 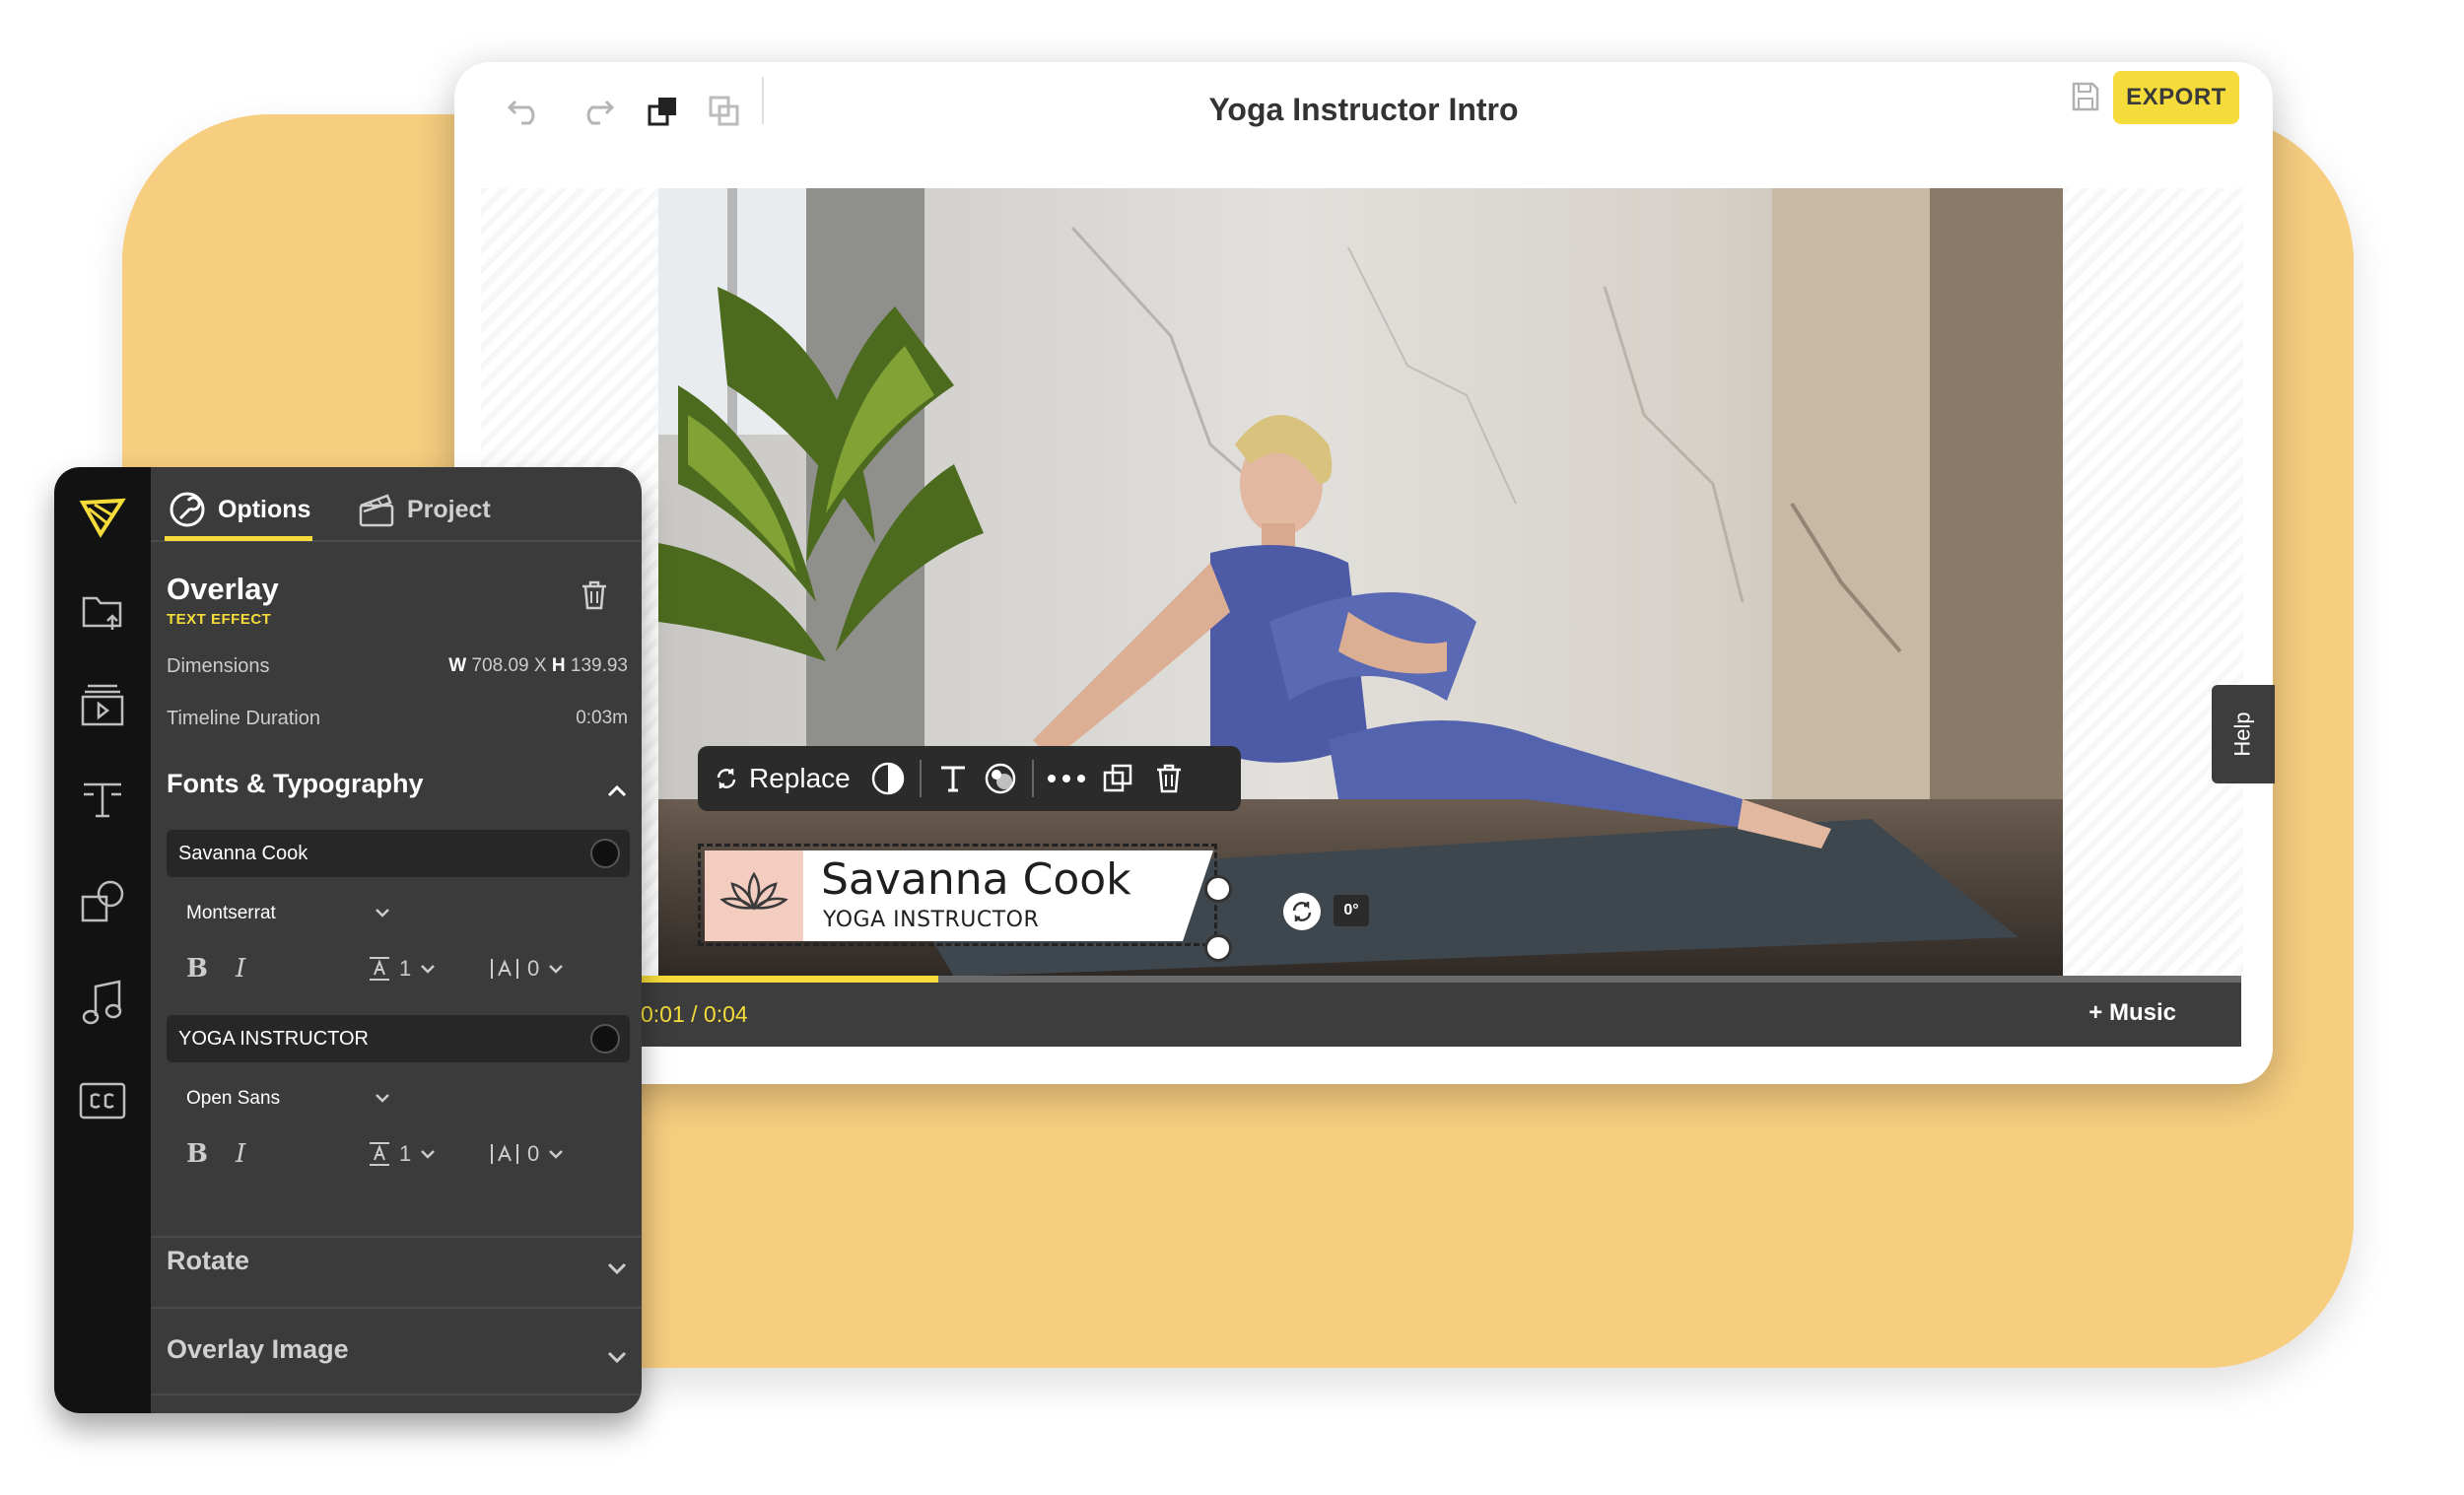 I want to click on dimensions-value: W 708.09 X H 139.93, so click(x=538, y=665).